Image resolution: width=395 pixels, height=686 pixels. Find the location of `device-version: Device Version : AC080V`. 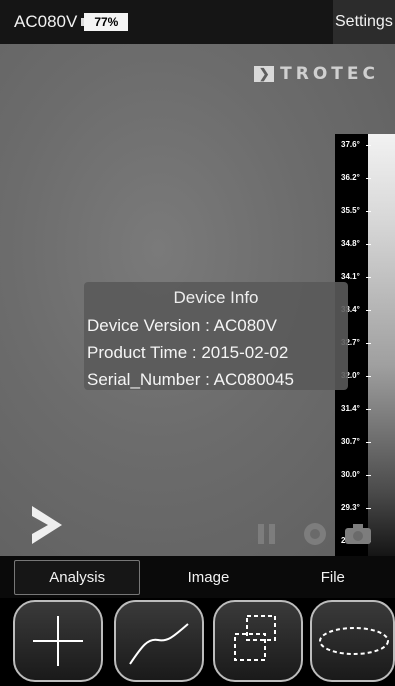

device-version: Device Version : AC080V is located at coordinates (182, 325).